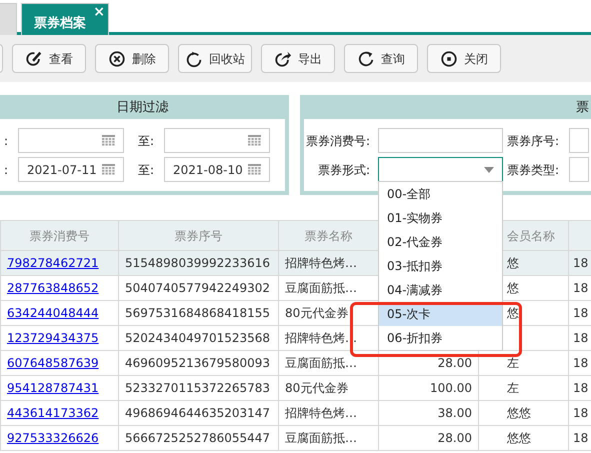  What do you see at coordinates (217, 169) in the screenshot?
I see `date-field: 2021-08-10` at bounding box center [217, 169].